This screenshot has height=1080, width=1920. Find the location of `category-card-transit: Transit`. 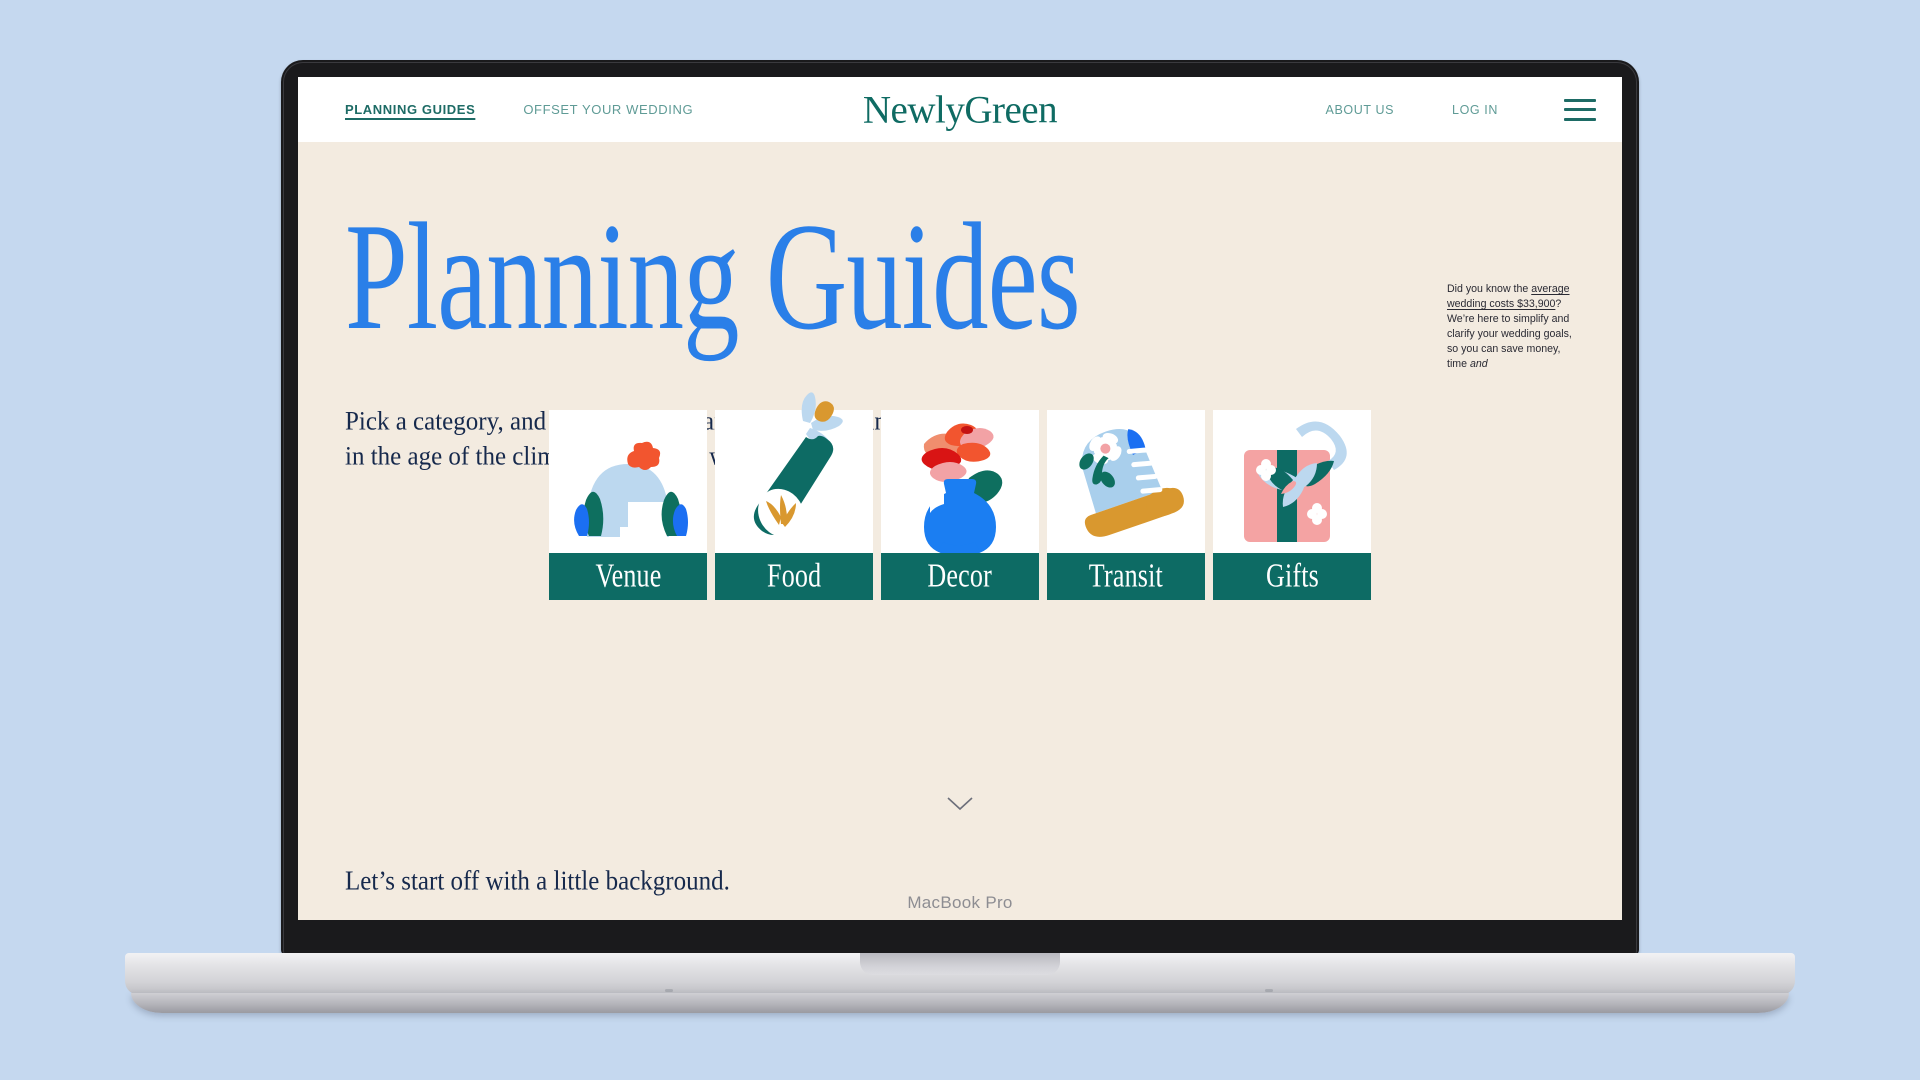

category-card-transit: Transit is located at coordinates (1126, 505).